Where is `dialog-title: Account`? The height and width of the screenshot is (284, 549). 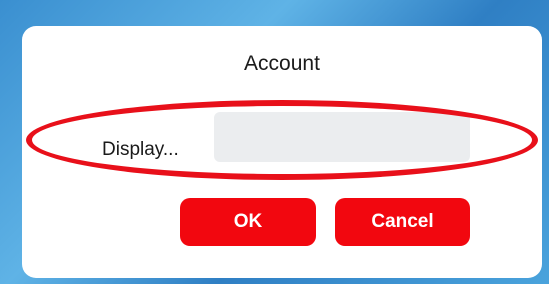 dialog-title: Account is located at coordinates (282, 63).